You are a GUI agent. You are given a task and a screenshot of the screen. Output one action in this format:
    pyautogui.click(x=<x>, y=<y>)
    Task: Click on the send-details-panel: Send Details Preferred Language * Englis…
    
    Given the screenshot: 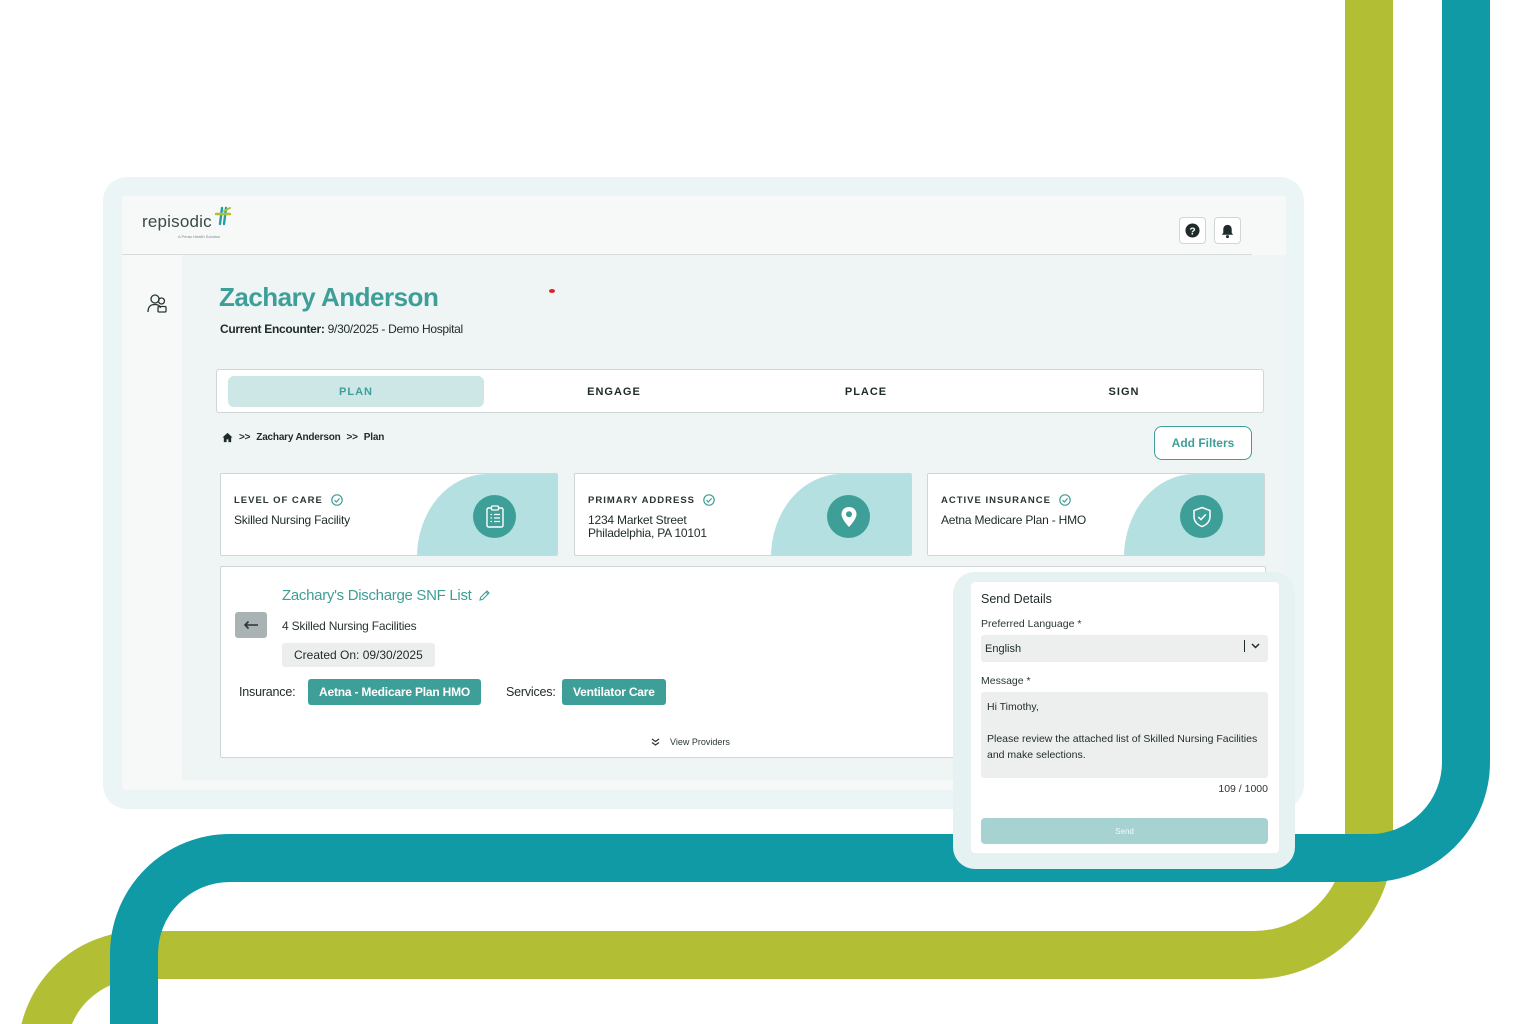 What is the action you would take?
    pyautogui.click(x=1125, y=717)
    